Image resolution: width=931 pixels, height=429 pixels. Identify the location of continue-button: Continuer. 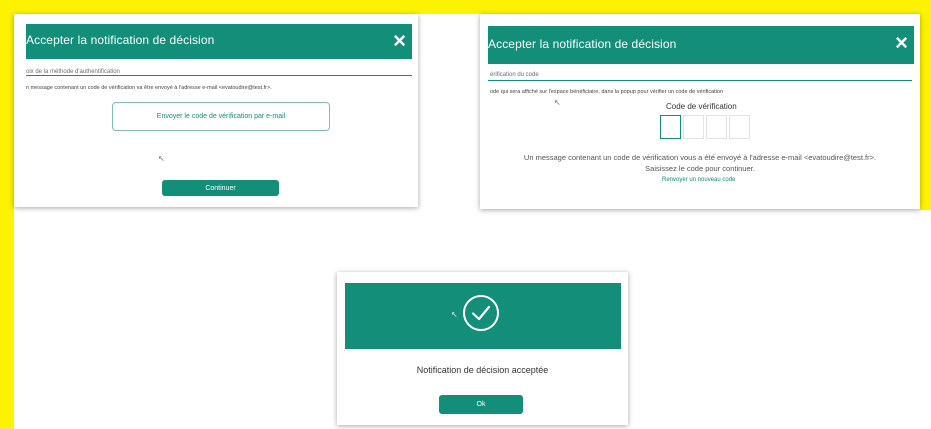
(220, 188).